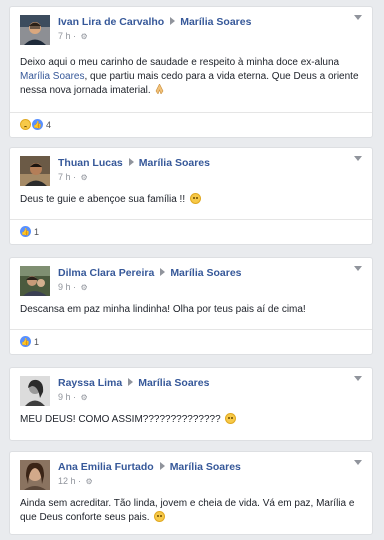  I want to click on post-text: MEU DEUS! COMO ASSIM??????????????, so click(191, 420).